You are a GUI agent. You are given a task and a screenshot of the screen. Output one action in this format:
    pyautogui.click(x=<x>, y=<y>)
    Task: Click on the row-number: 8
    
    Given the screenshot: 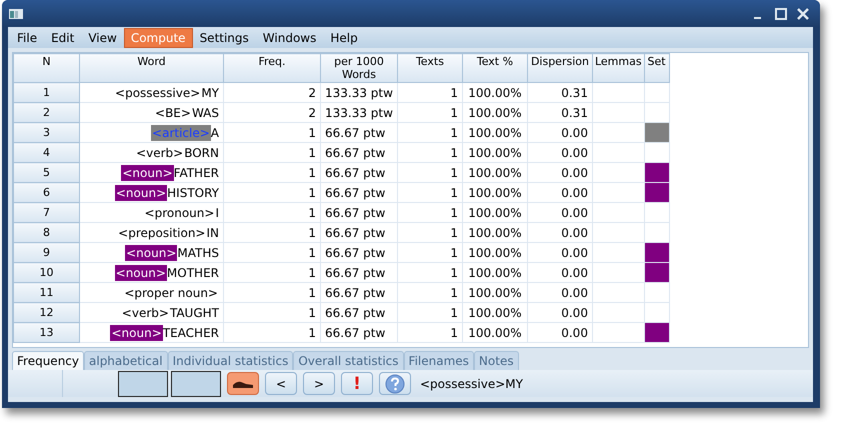 What is the action you would take?
    pyautogui.click(x=47, y=232)
    